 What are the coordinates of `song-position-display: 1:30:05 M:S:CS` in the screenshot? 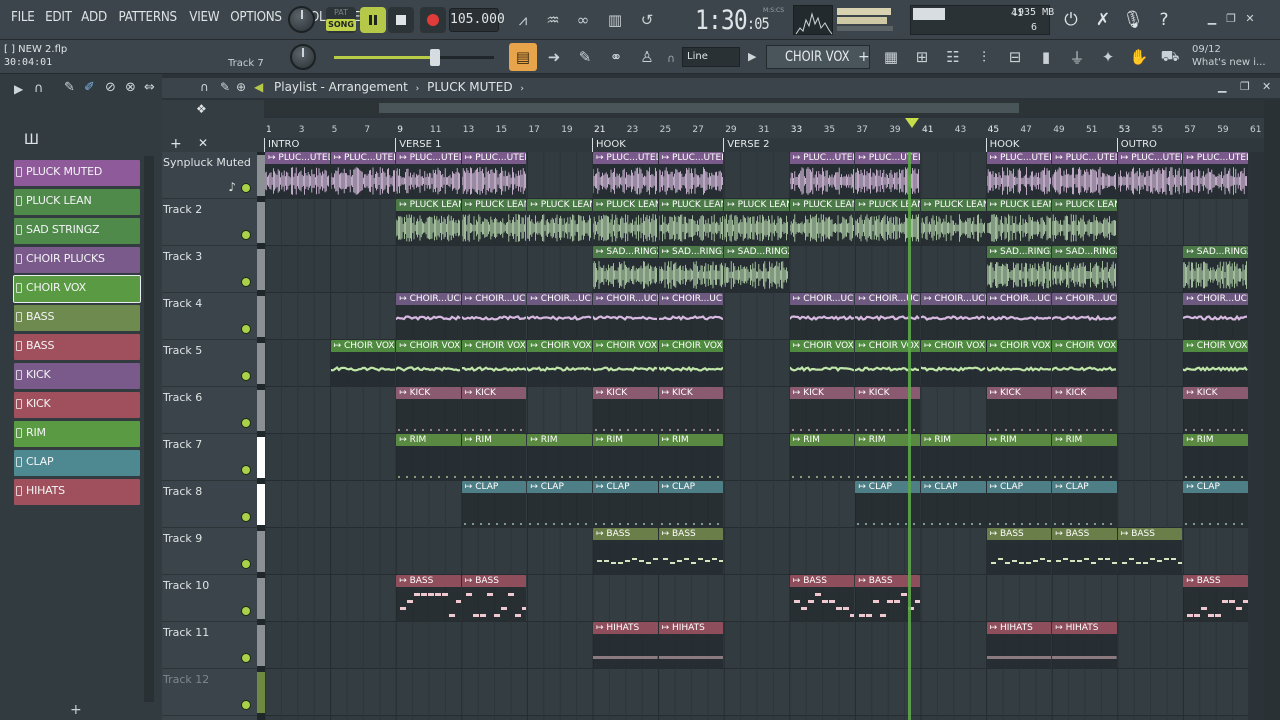 It's located at (739, 20).